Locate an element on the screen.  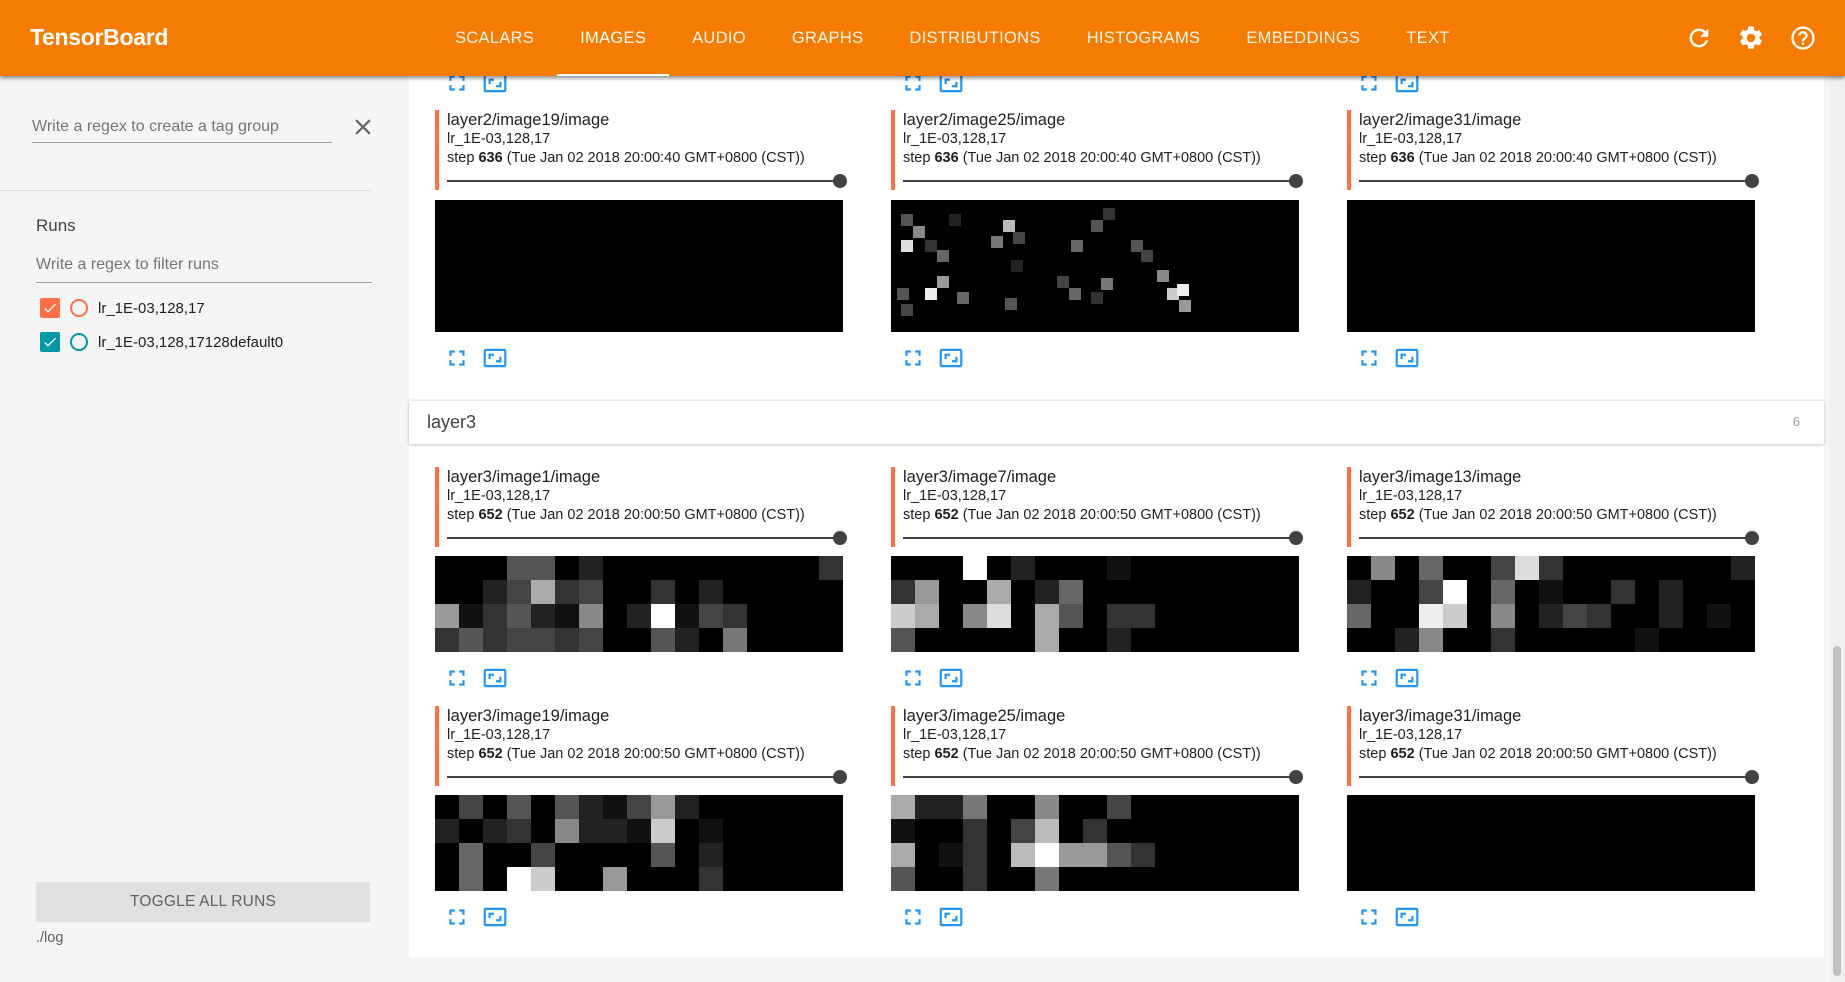
reload-icon is located at coordinates (1699, 38).